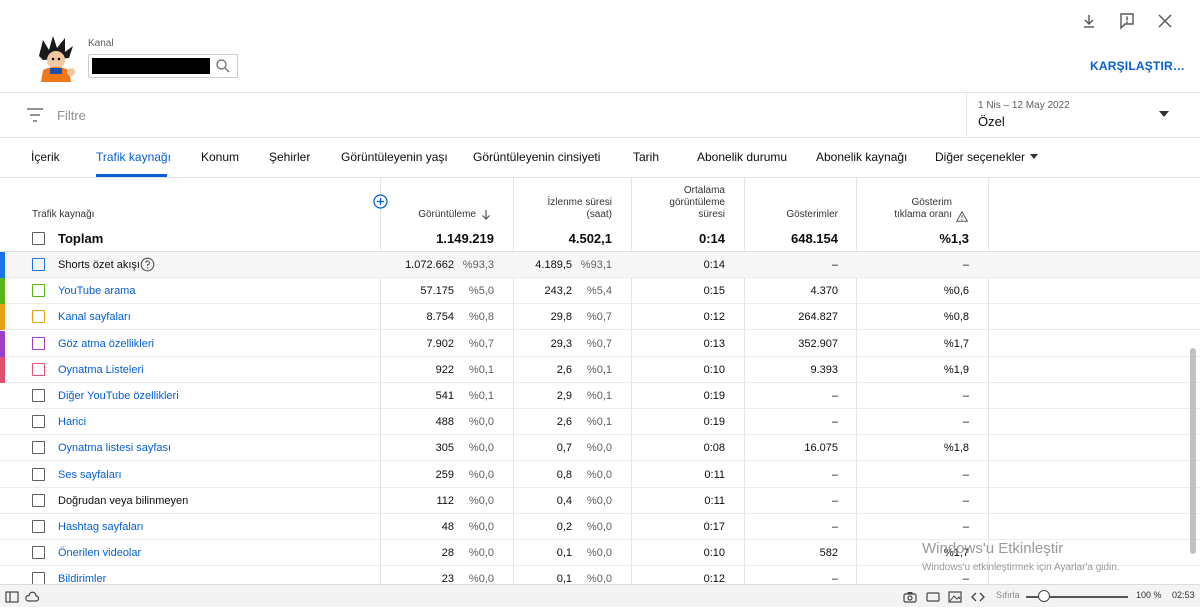 The image size is (1200, 608). What do you see at coordinates (481, 344) in the screenshot?
I see `views-percent: %0,7` at bounding box center [481, 344].